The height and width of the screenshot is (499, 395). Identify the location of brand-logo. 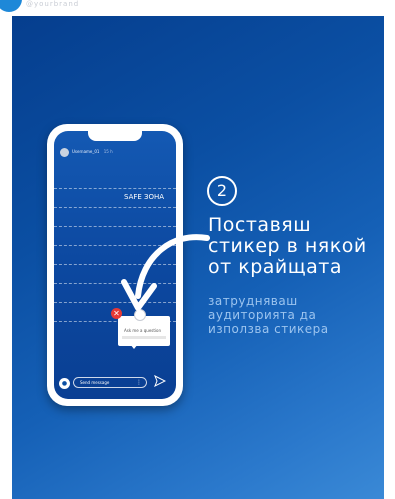
(11, 6).